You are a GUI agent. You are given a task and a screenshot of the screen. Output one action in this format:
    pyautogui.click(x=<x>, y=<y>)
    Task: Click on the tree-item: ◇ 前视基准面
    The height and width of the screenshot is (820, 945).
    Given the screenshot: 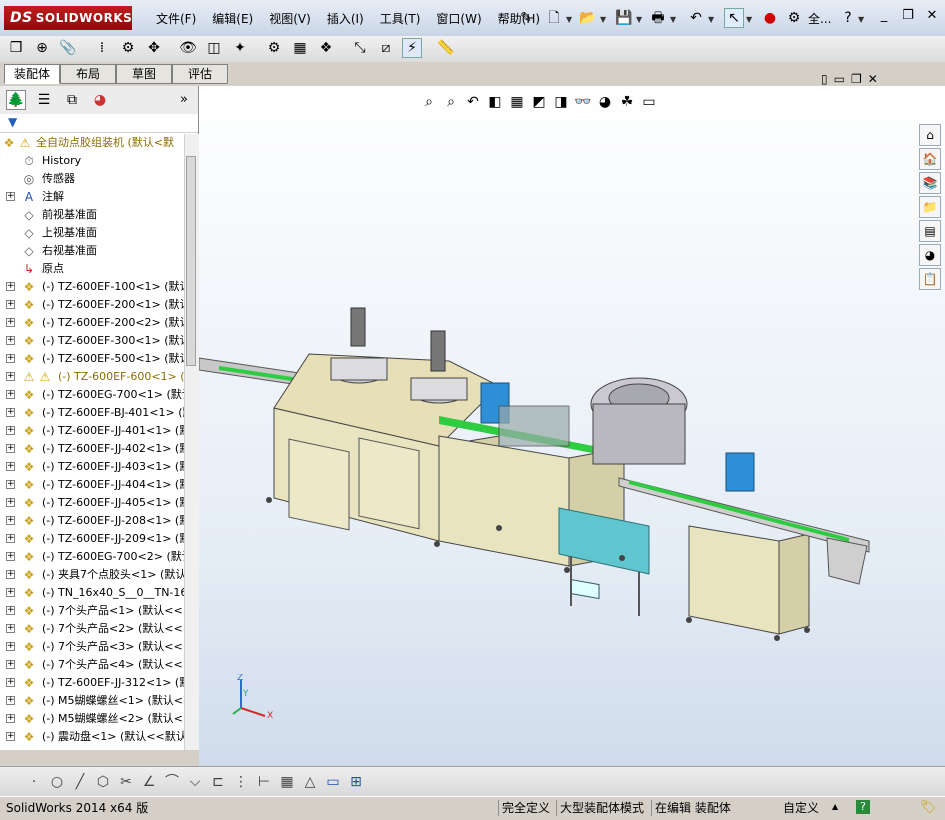 What is the action you would take?
    pyautogui.click(x=92, y=215)
    